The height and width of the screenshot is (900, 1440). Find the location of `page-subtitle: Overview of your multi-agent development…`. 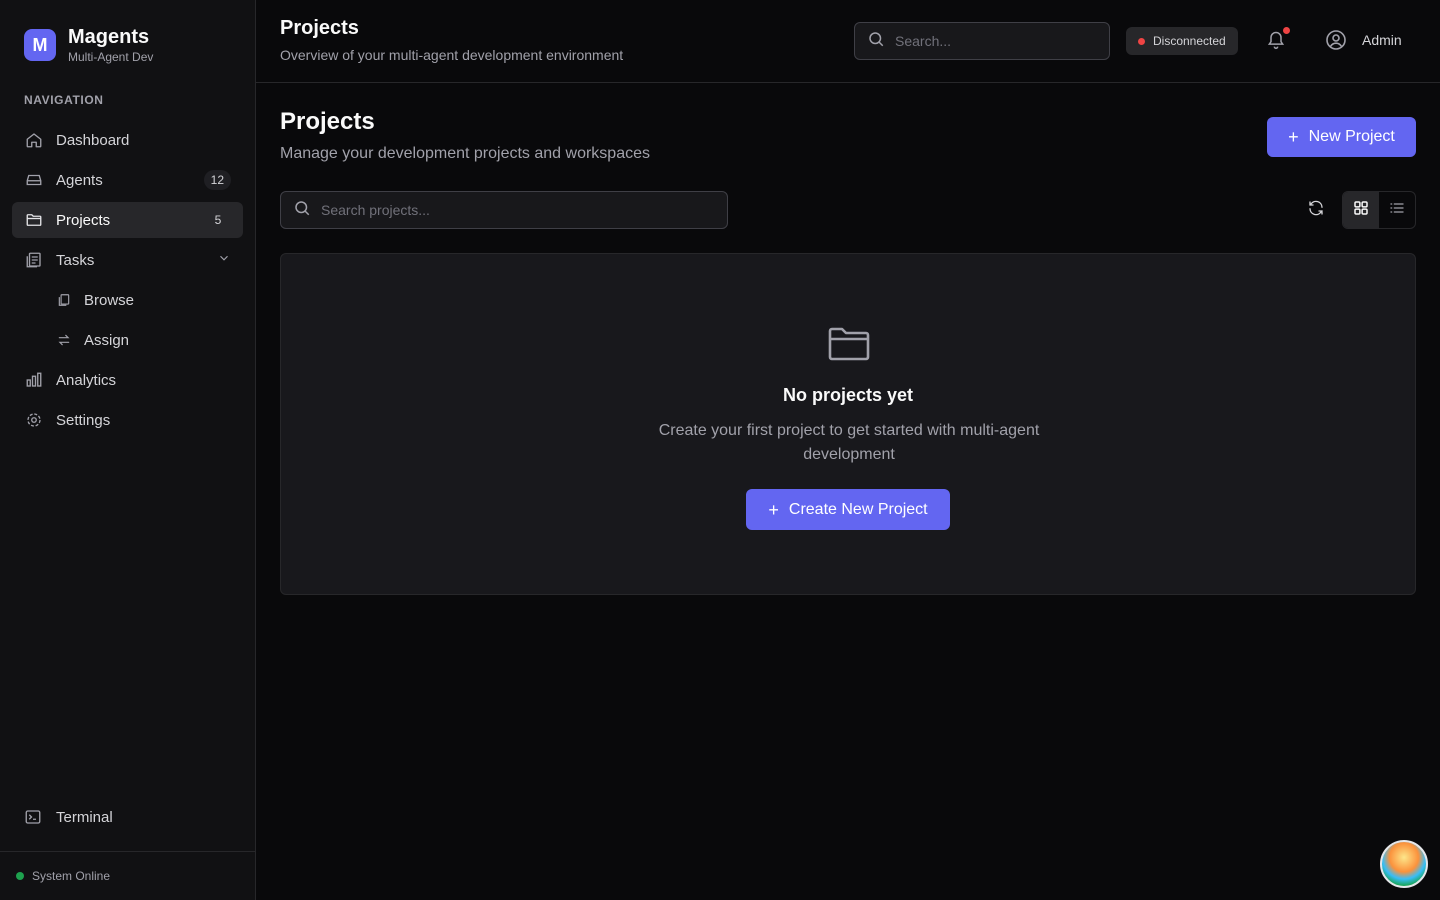

page-subtitle: Overview of your multi-agent development… is located at coordinates (452, 55).